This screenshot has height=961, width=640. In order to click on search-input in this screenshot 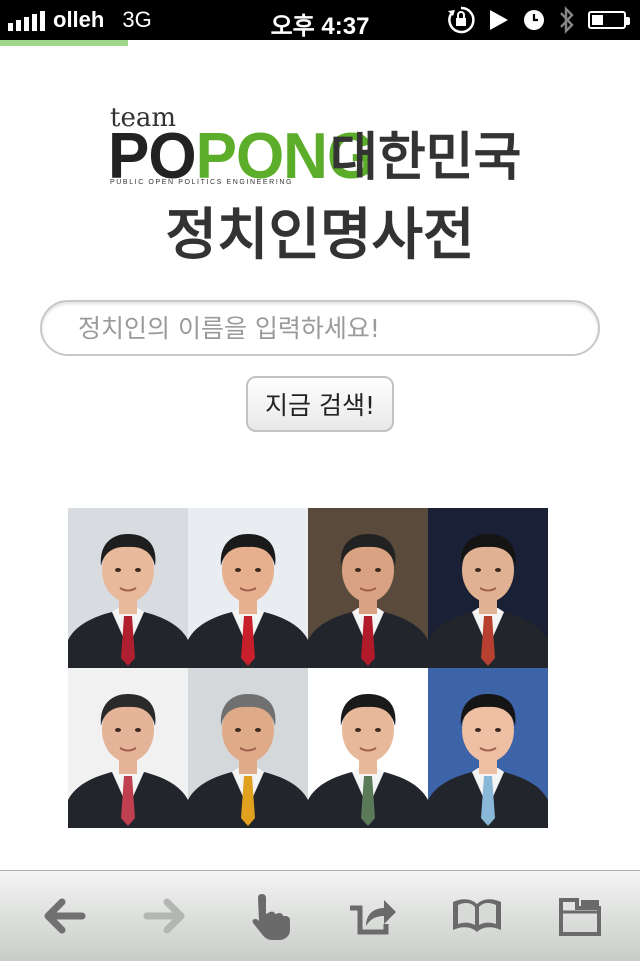, I will do `click(320, 328)`.